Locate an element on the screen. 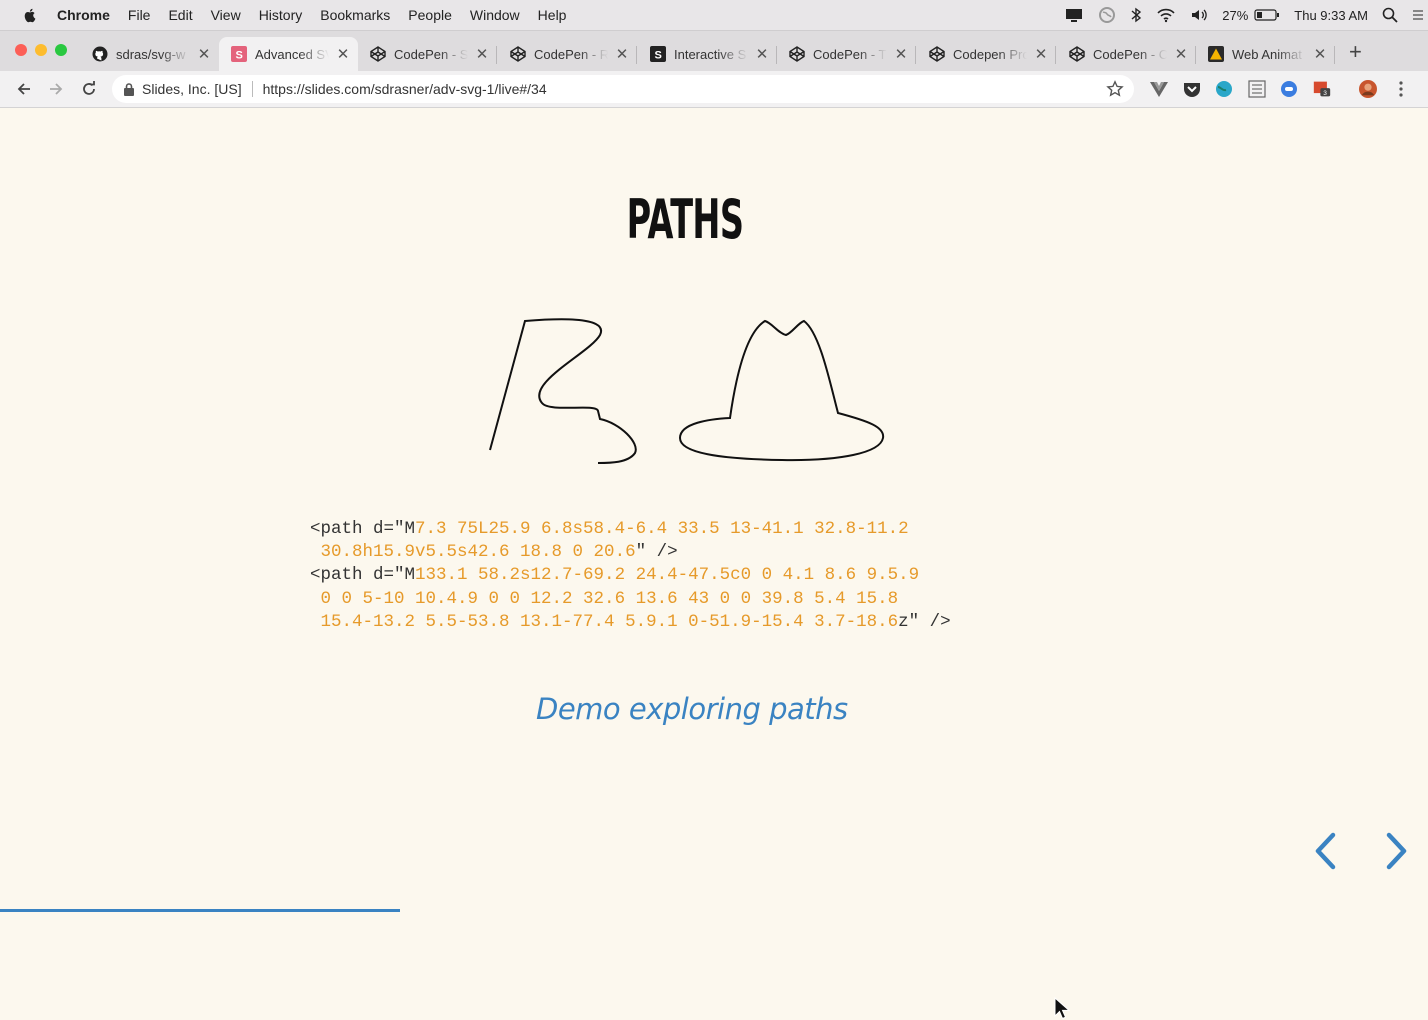 The height and width of the screenshot is (1020, 1428). reload-button is located at coordinates (89, 89).